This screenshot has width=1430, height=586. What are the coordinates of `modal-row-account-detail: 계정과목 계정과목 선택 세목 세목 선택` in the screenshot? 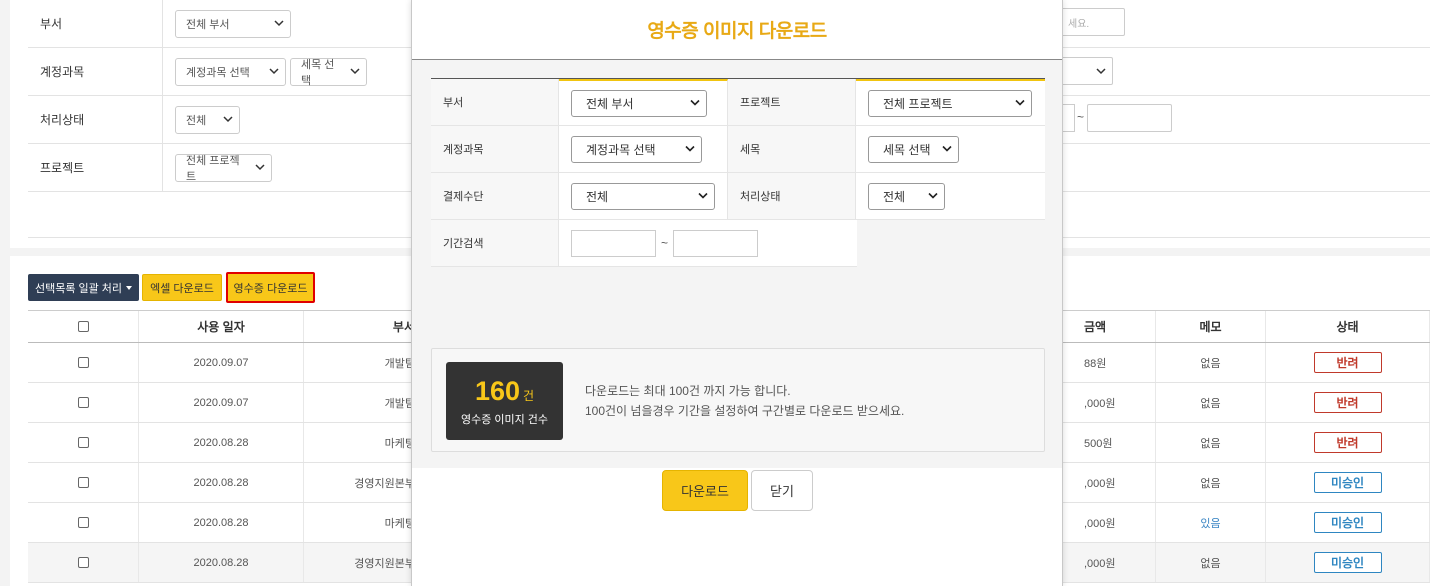 It's located at (738, 149).